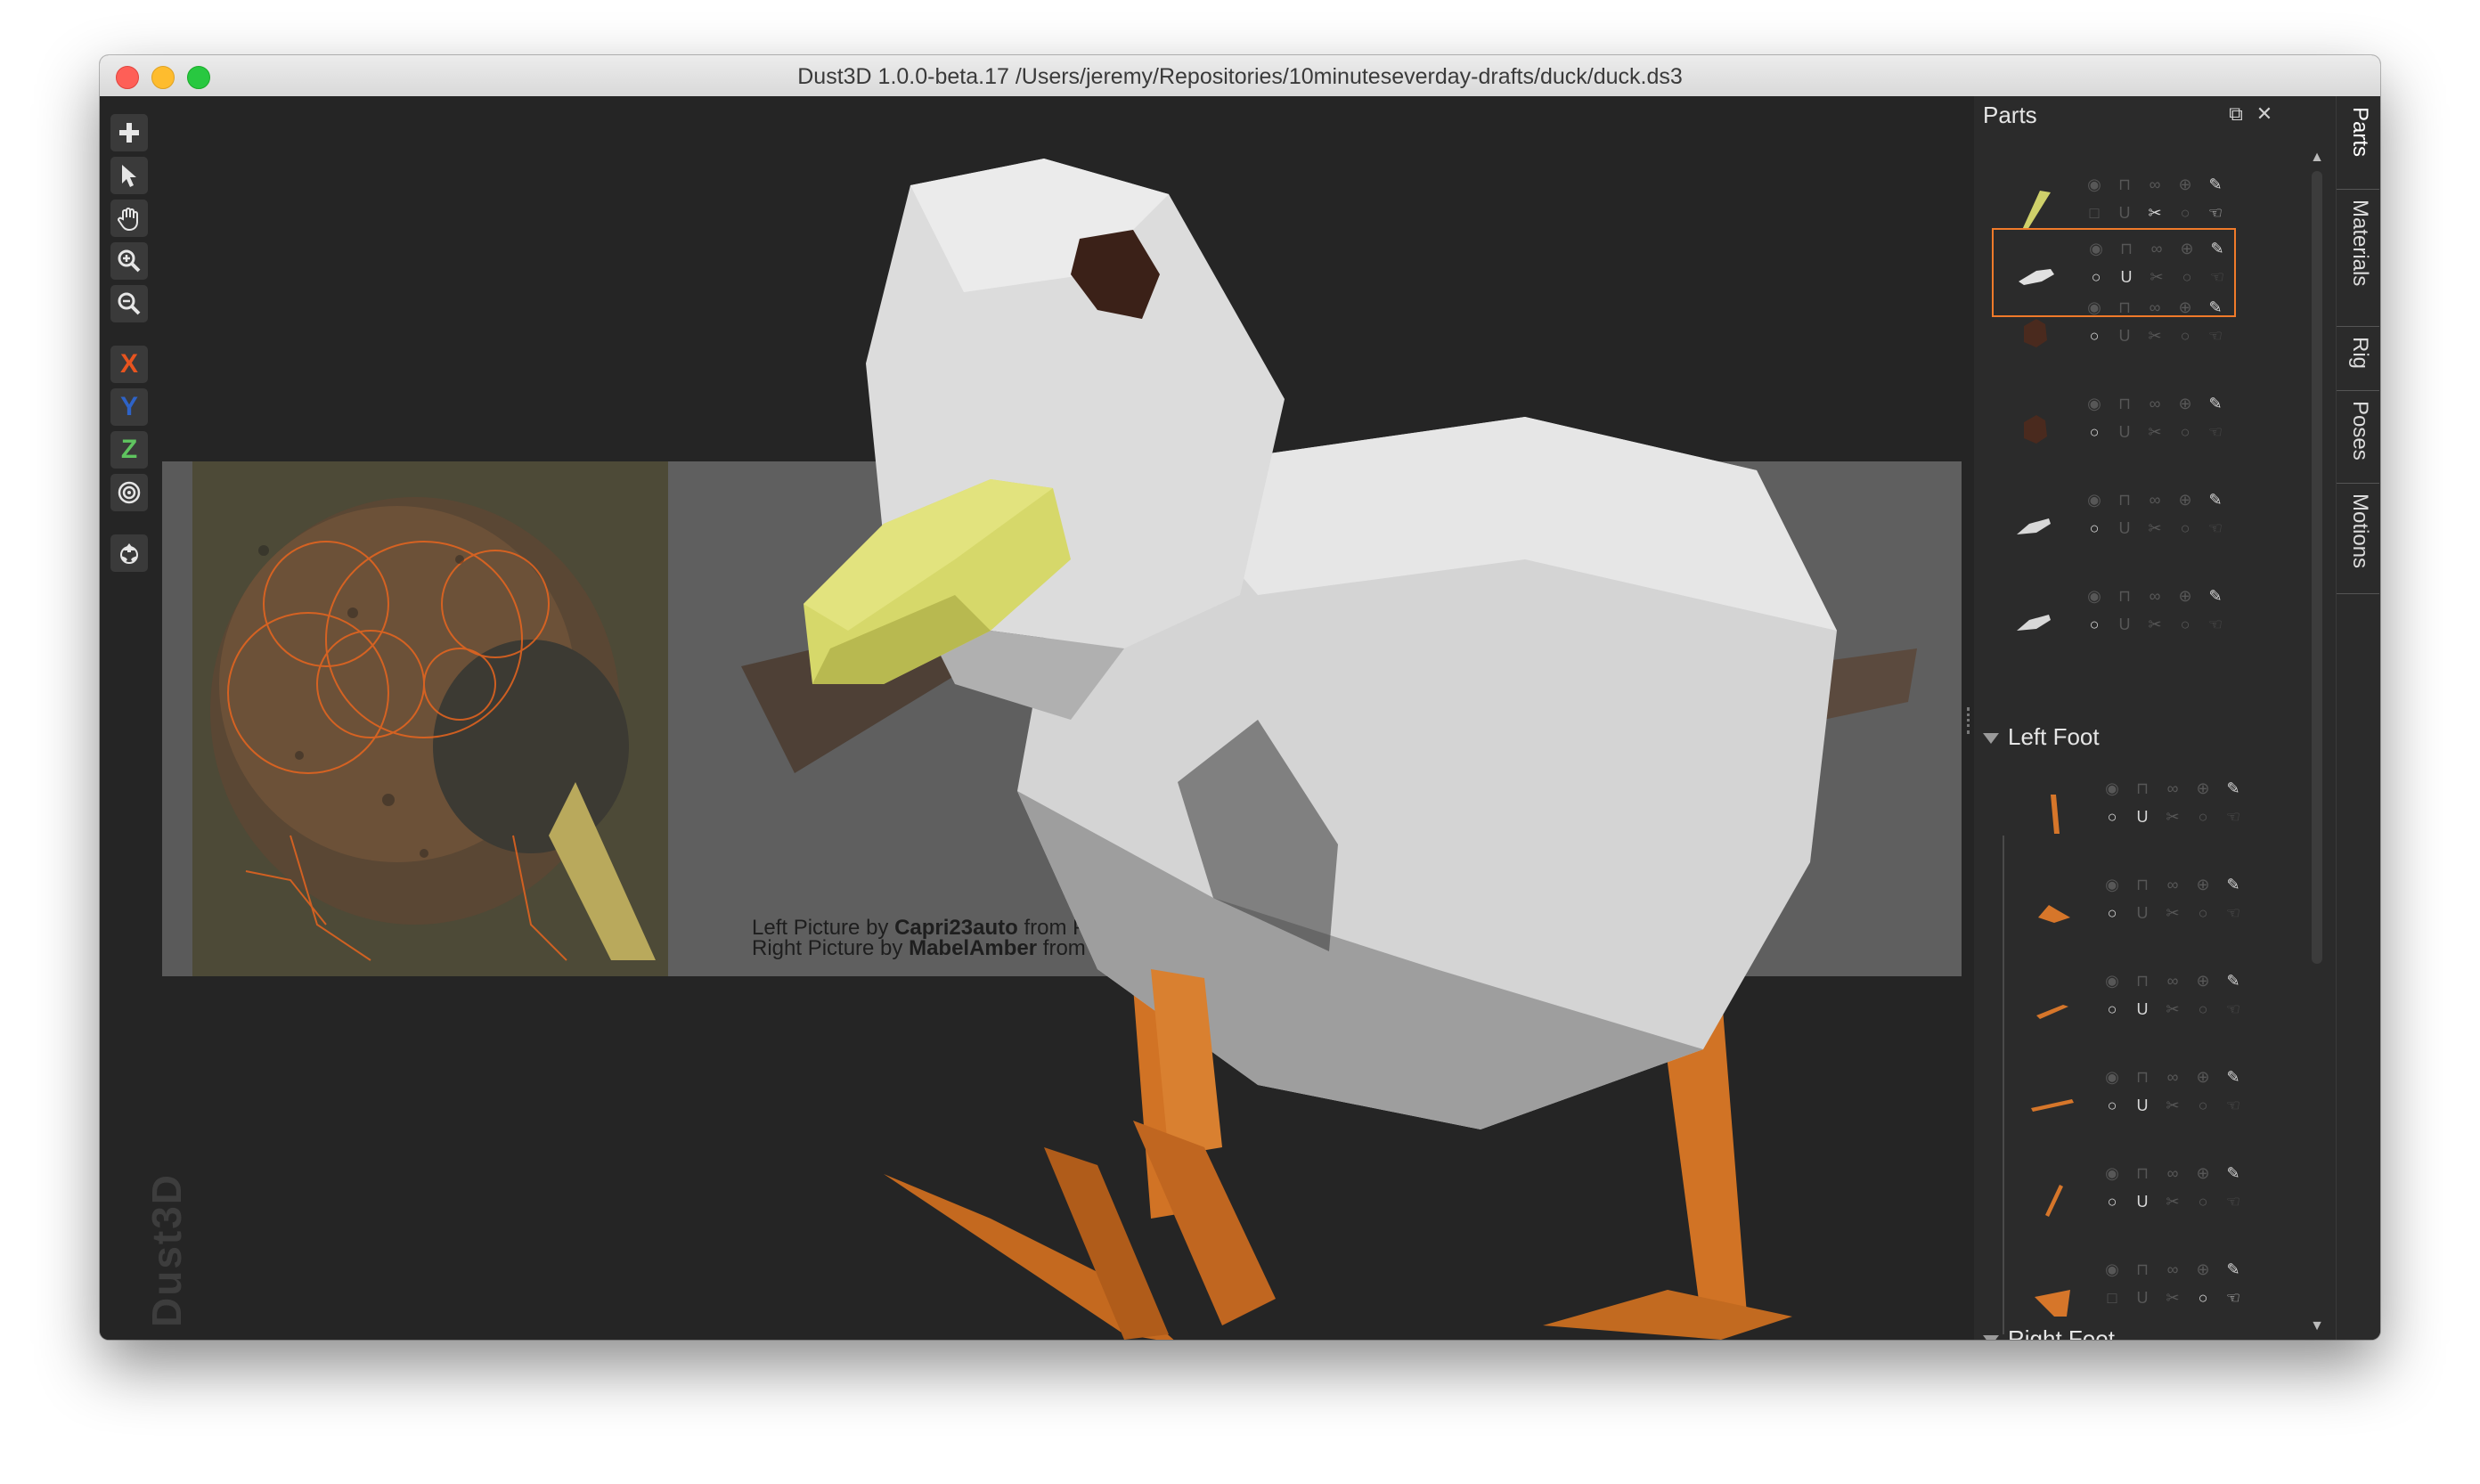  Describe the element at coordinates (129, 132) in the screenshot. I see `add-node-button` at that location.